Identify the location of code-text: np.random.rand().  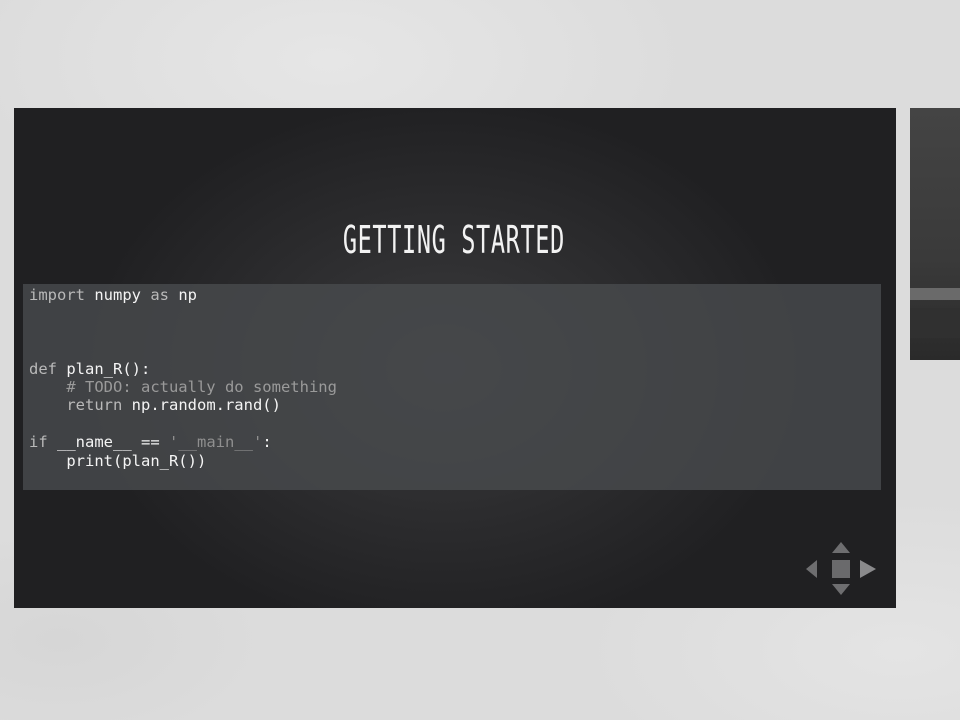
(201, 405).